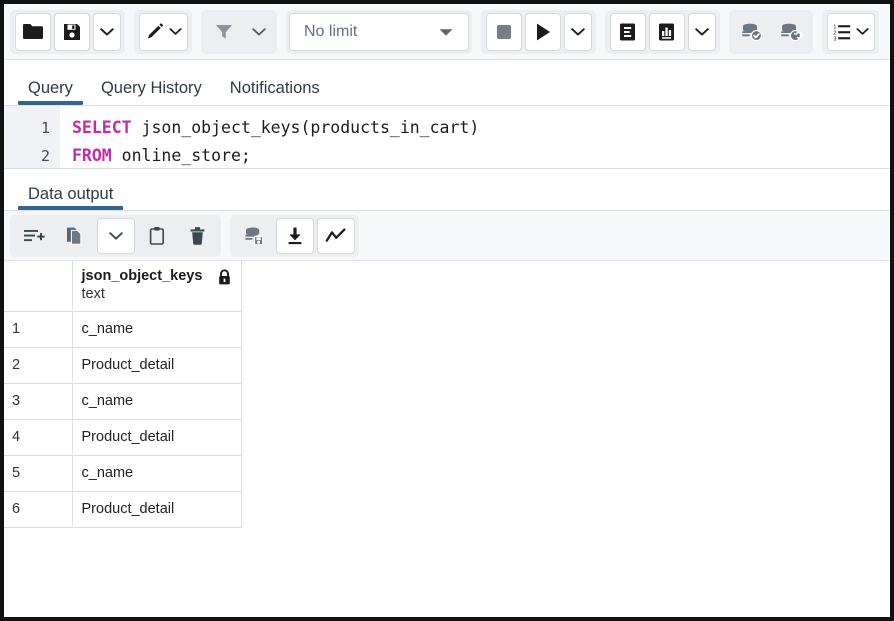  I want to click on paste-button, so click(157, 236).